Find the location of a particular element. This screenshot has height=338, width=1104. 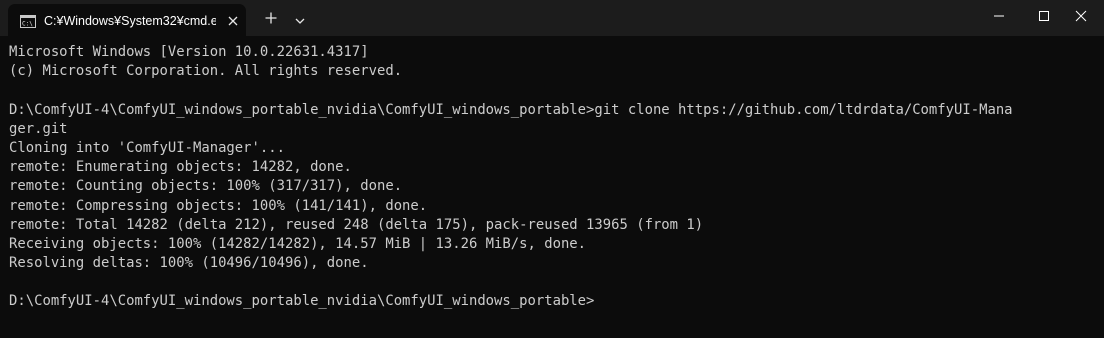

cmd-icon: C:\ is located at coordinates (28, 20).